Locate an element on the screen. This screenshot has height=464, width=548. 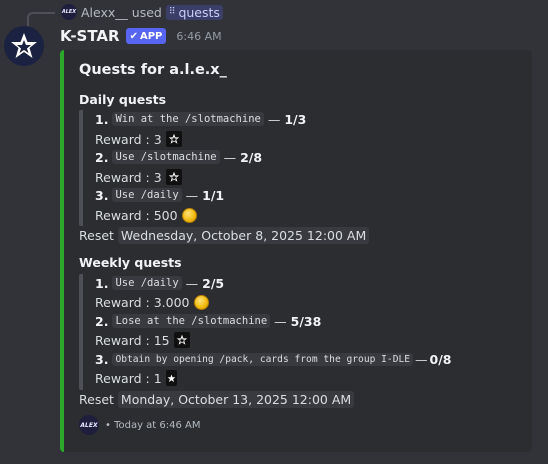
quest-reward: Reward : 15 is located at coordinates (142, 340).